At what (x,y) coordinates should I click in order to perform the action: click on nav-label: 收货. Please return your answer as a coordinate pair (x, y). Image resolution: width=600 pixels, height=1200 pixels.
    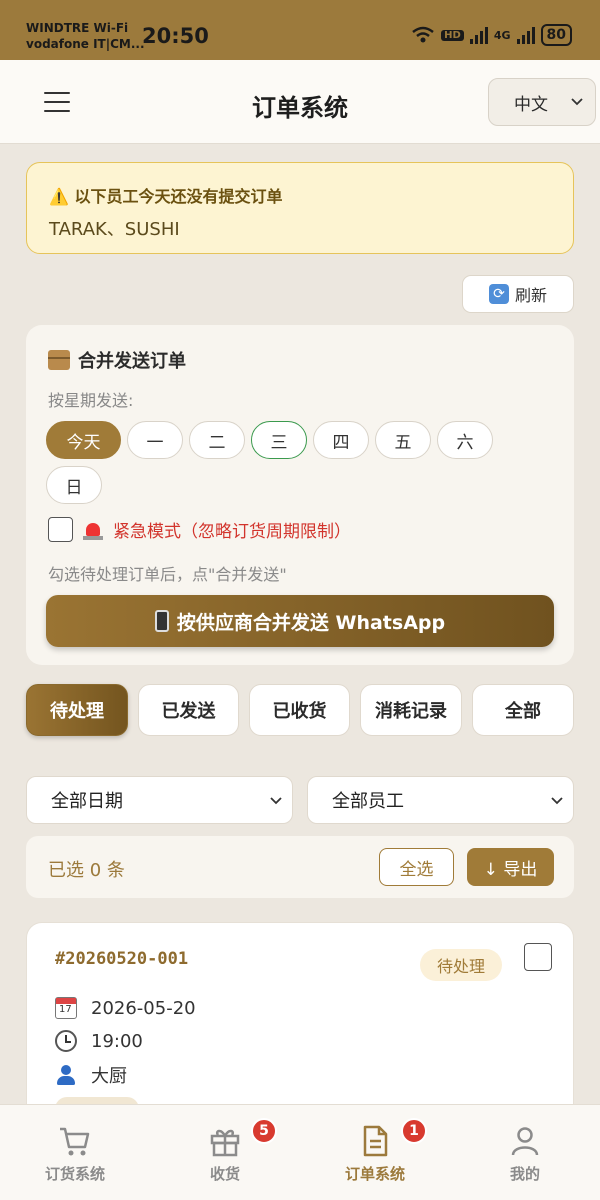
    Looking at the image, I should click on (224, 1174).